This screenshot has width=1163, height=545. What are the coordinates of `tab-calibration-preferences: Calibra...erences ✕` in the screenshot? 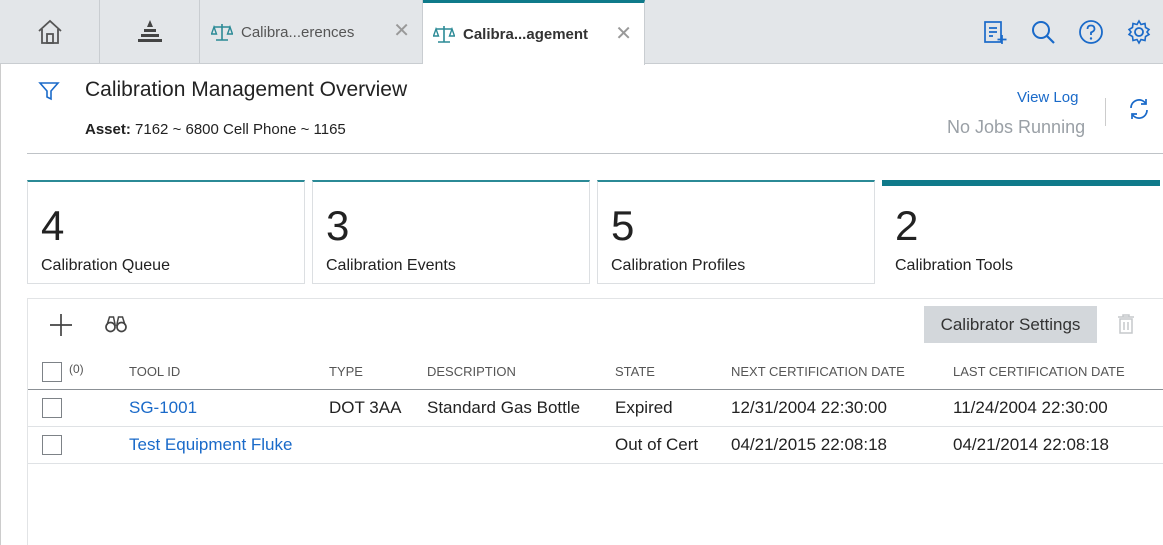 It's located at (312, 32).